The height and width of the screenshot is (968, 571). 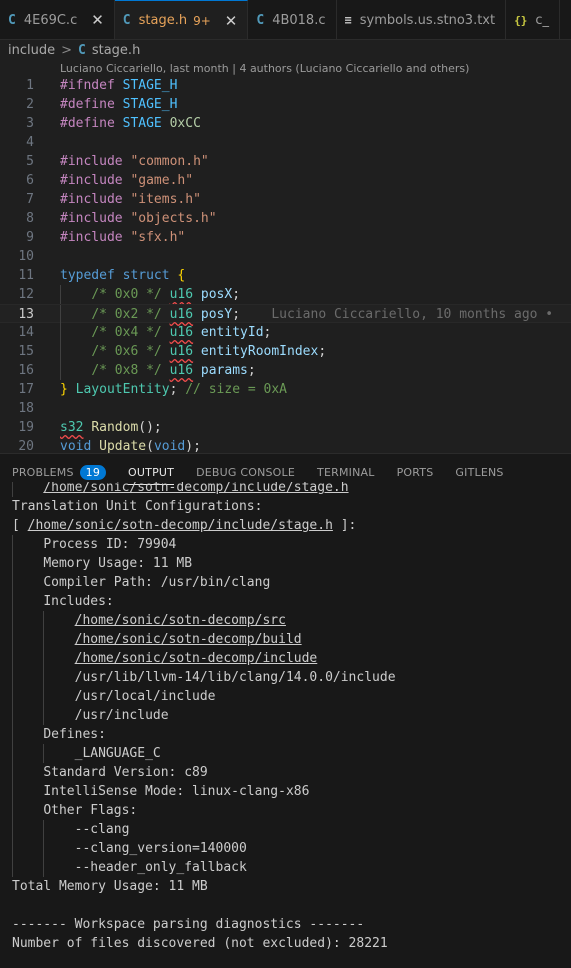 What do you see at coordinates (299, 20) in the screenshot?
I see `tab-label: 4B018.c` at bounding box center [299, 20].